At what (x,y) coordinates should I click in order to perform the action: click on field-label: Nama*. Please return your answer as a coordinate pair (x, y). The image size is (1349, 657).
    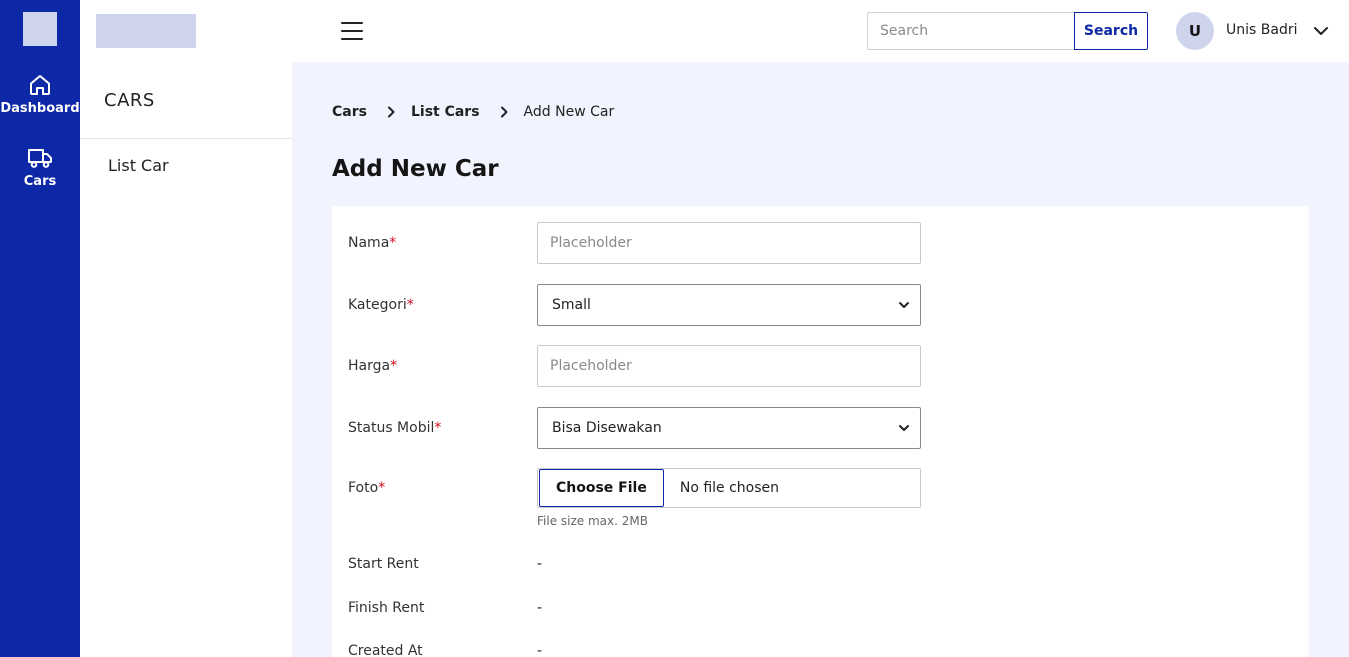
    Looking at the image, I should click on (372, 243).